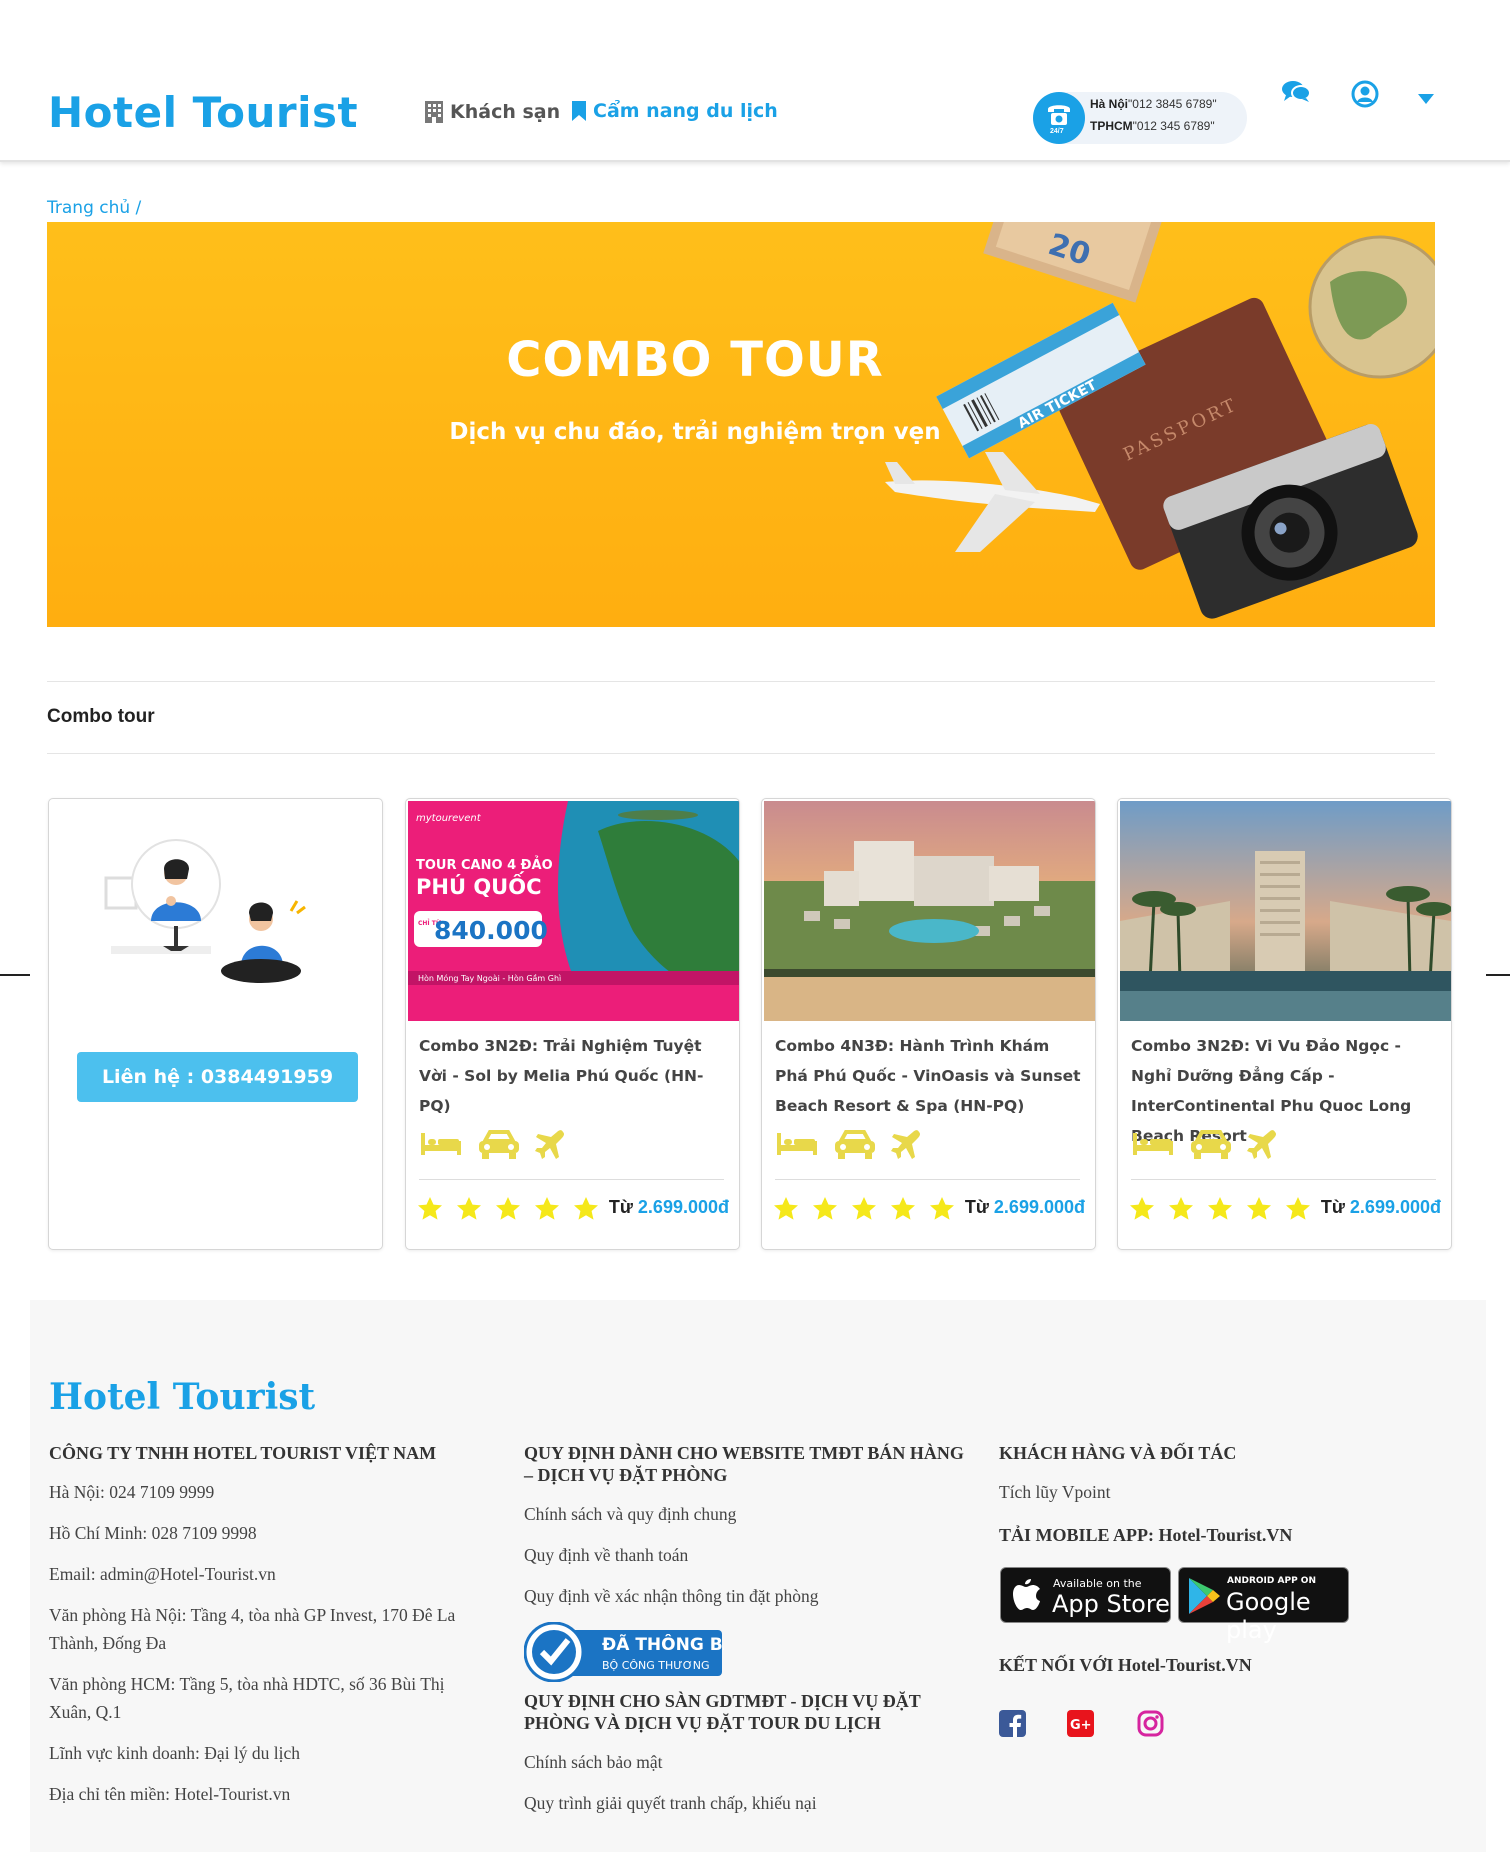 Image resolution: width=1510 pixels, height=1852 pixels. Describe the element at coordinates (1426, 99) in the screenshot. I see `chevron-down-icon` at that location.